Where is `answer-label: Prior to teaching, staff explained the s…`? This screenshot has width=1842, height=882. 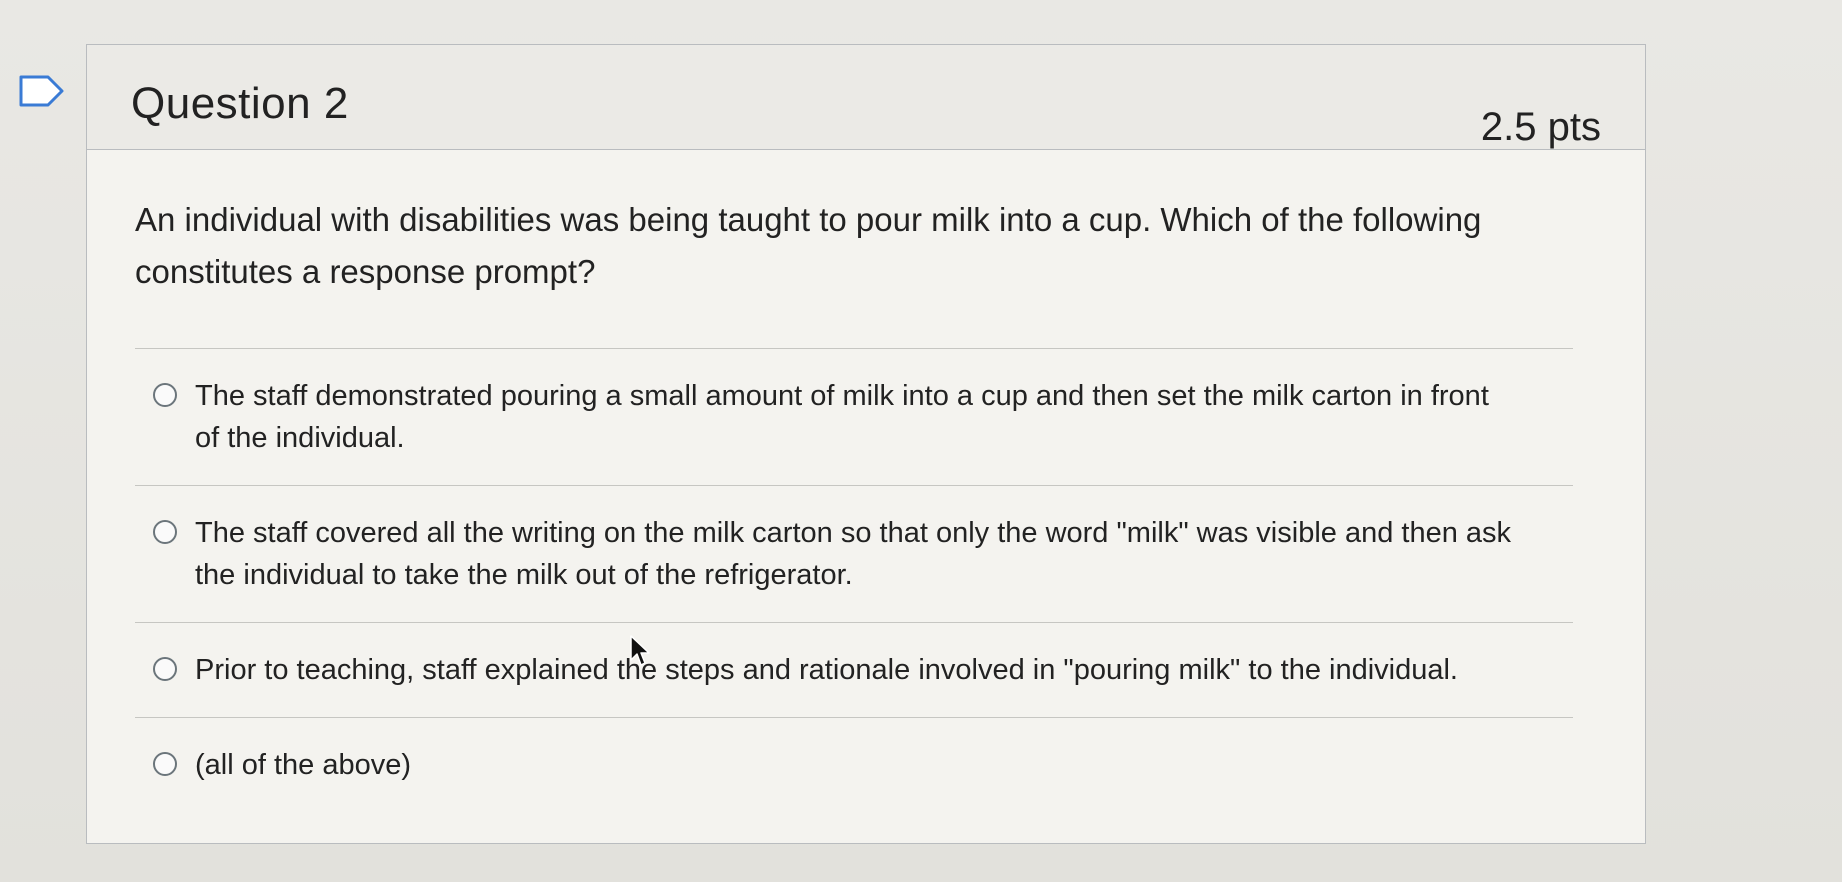
answer-label: Prior to teaching, staff explained the s… is located at coordinates (826, 670).